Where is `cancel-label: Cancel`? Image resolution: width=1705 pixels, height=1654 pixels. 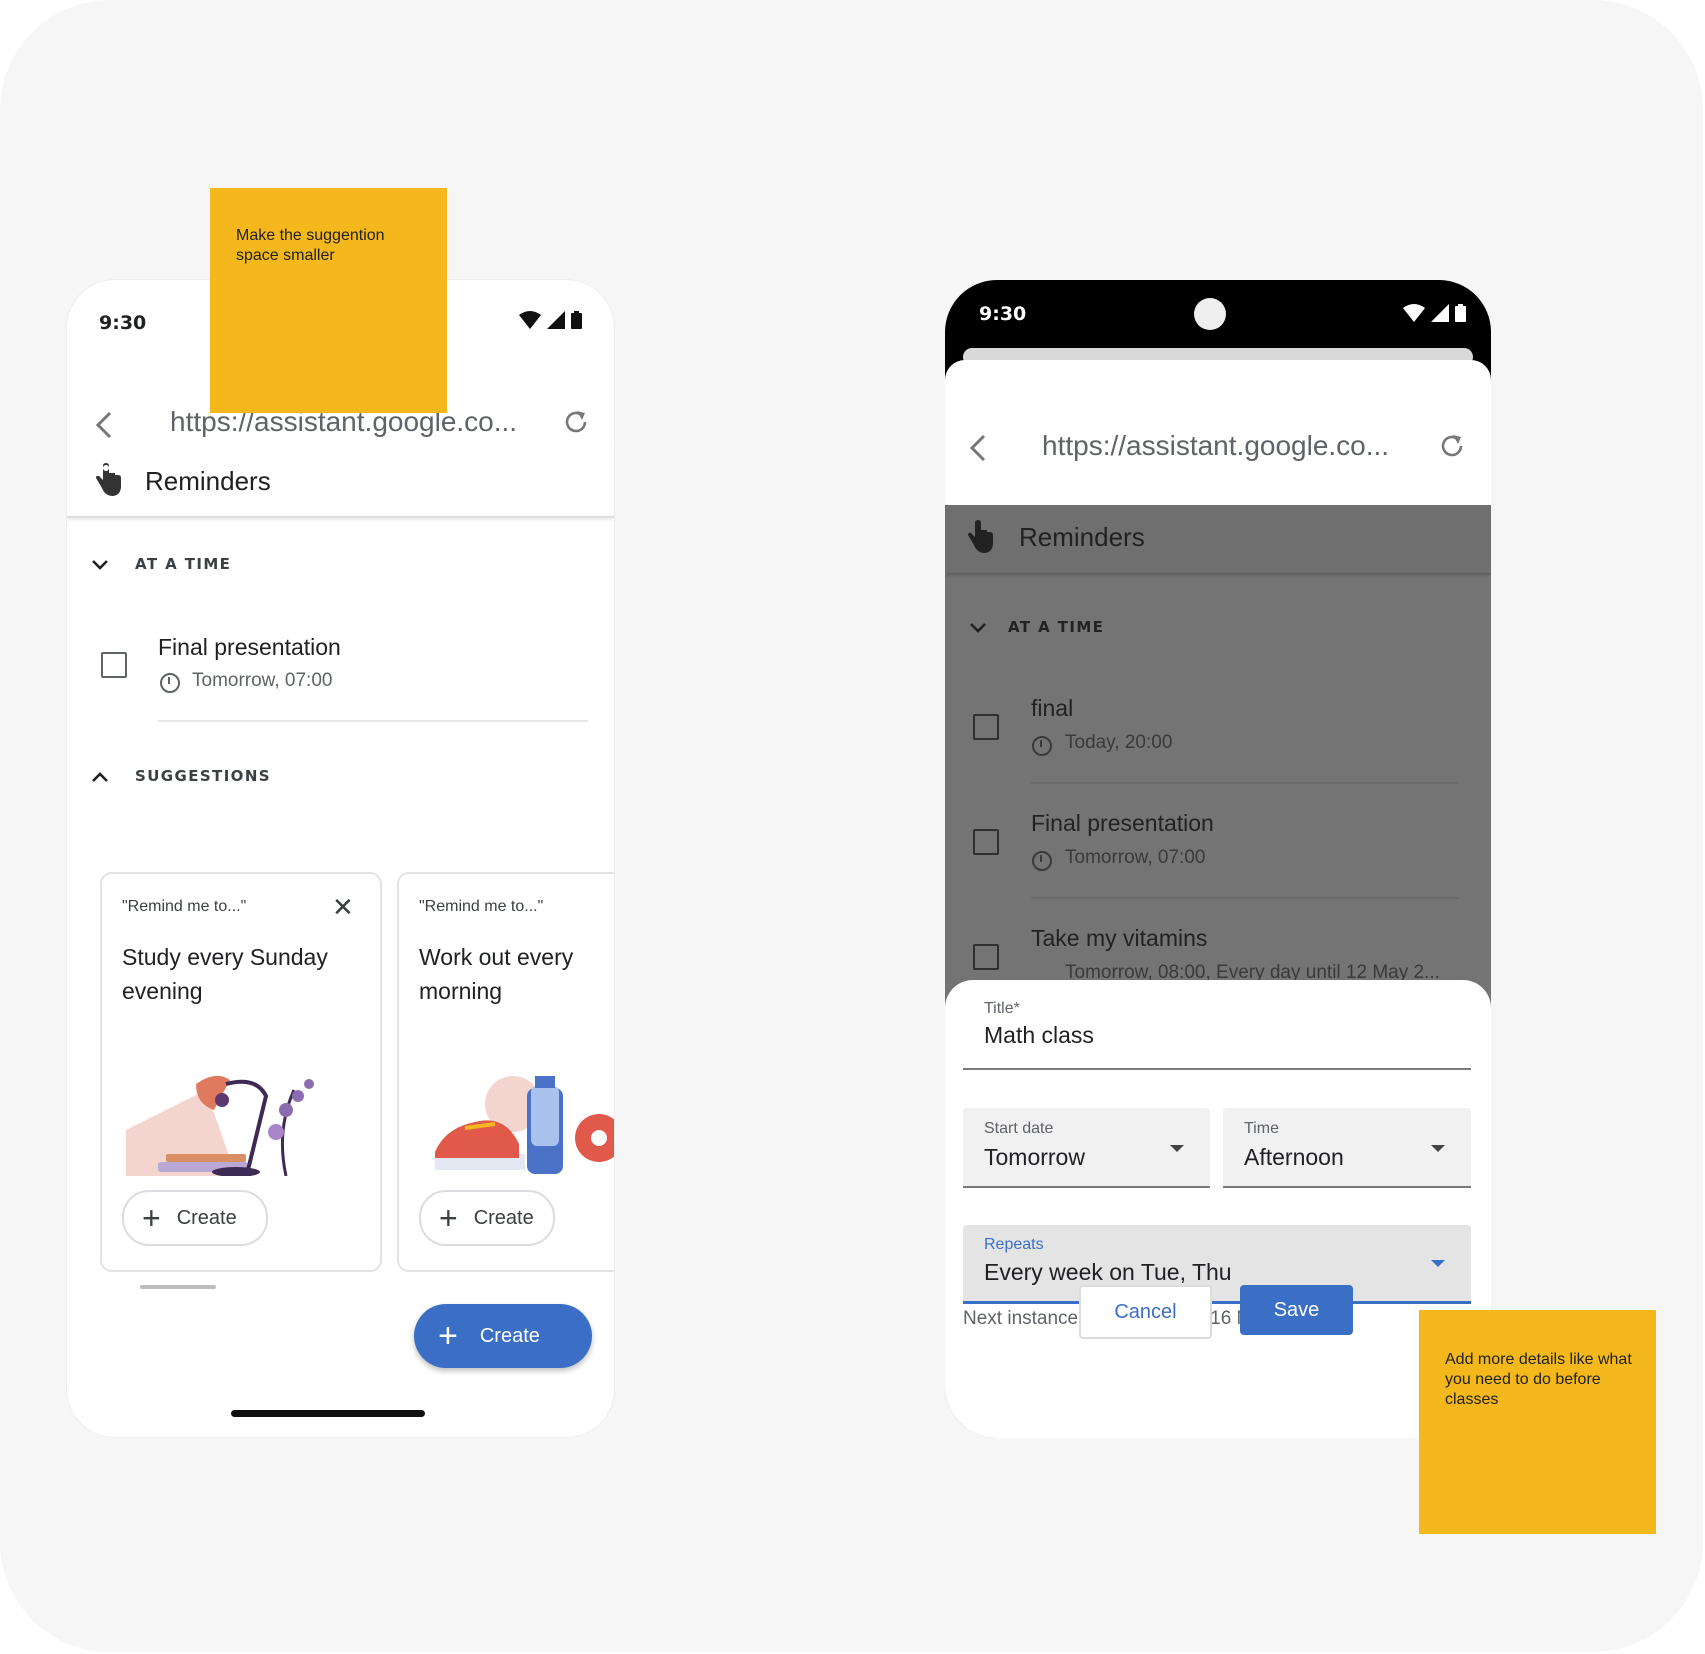
cancel-label: Cancel is located at coordinates (1145, 1311).